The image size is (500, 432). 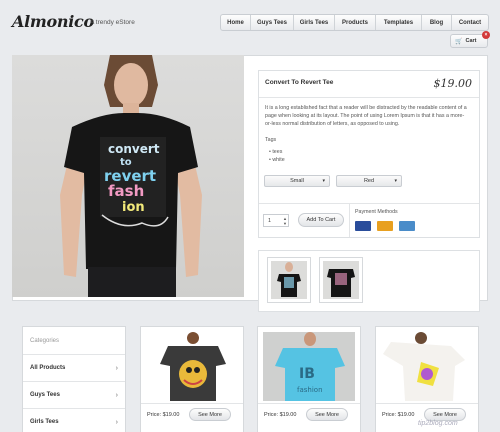 What do you see at coordinates (376, 212) in the screenshot?
I see `payment-methods-label: Payment Methods` at bounding box center [376, 212].